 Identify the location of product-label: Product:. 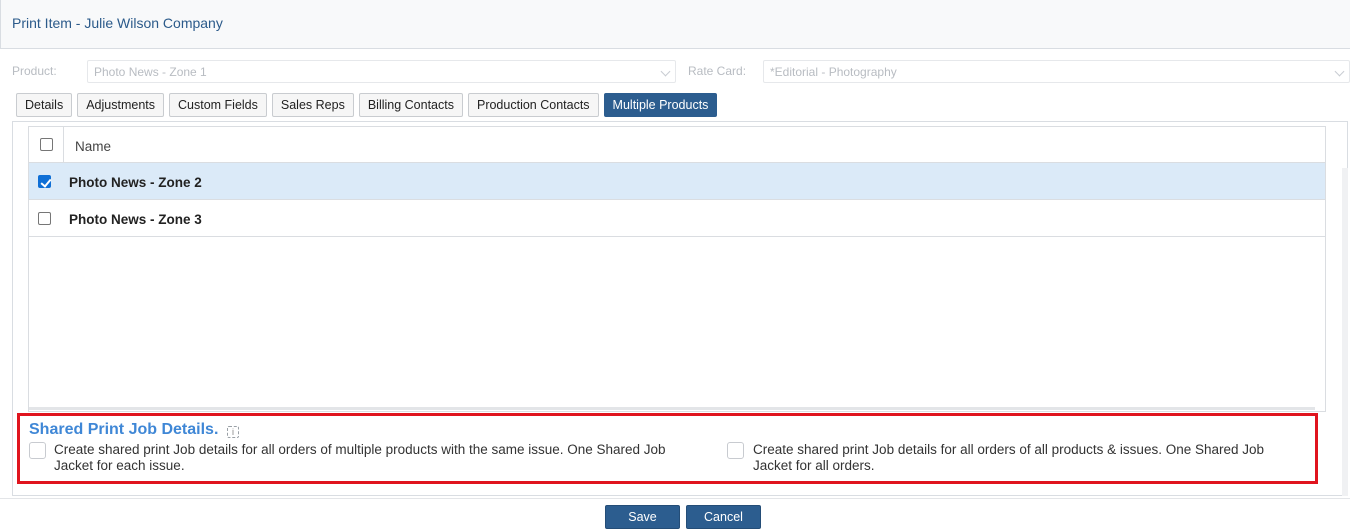
(34, 71).